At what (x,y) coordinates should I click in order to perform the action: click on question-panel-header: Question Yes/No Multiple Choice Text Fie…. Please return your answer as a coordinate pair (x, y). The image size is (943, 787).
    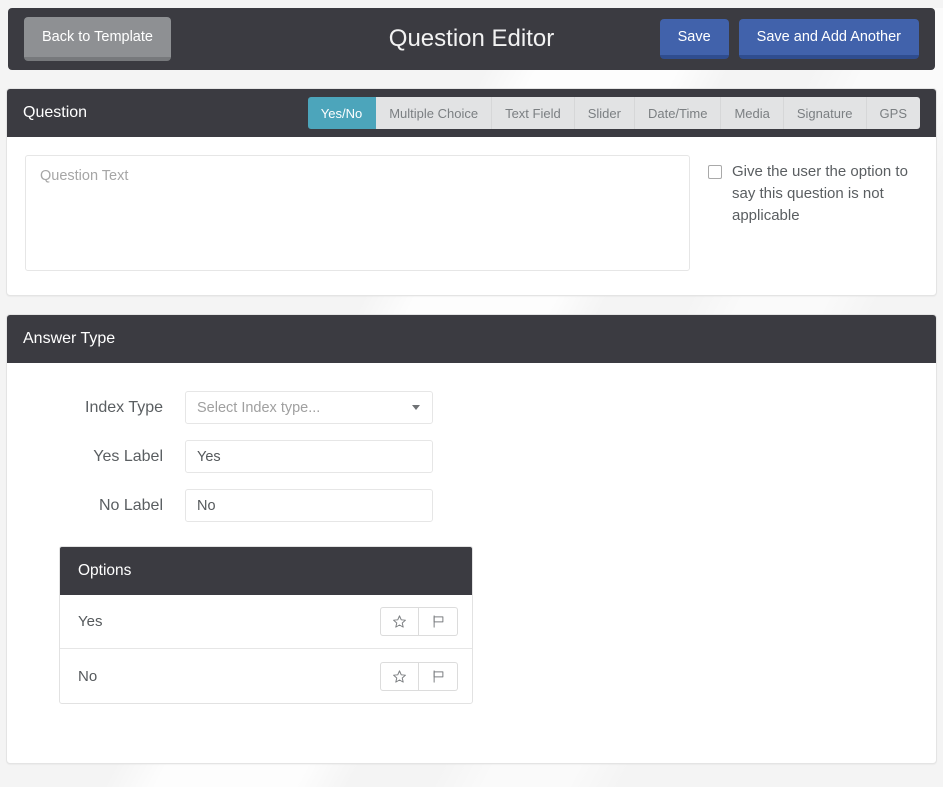
    Looking at the image, I should click on (471, 113).